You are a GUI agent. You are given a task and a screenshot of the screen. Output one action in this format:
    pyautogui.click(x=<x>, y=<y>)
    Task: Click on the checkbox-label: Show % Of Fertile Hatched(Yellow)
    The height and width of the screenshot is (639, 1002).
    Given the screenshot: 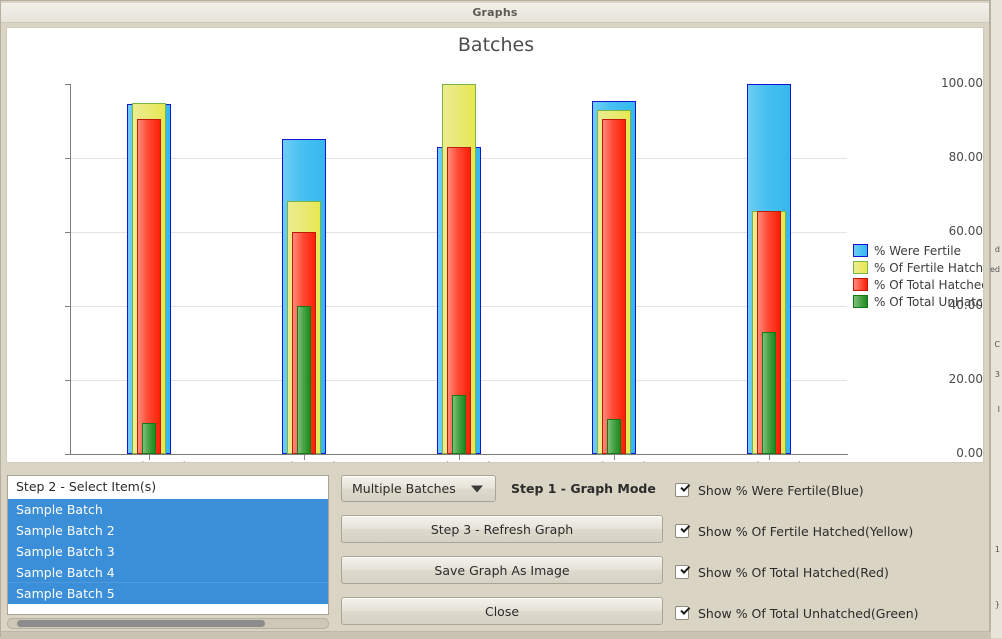 What is the action you would take?
    pyautogui.click(x=806, y=531)
    